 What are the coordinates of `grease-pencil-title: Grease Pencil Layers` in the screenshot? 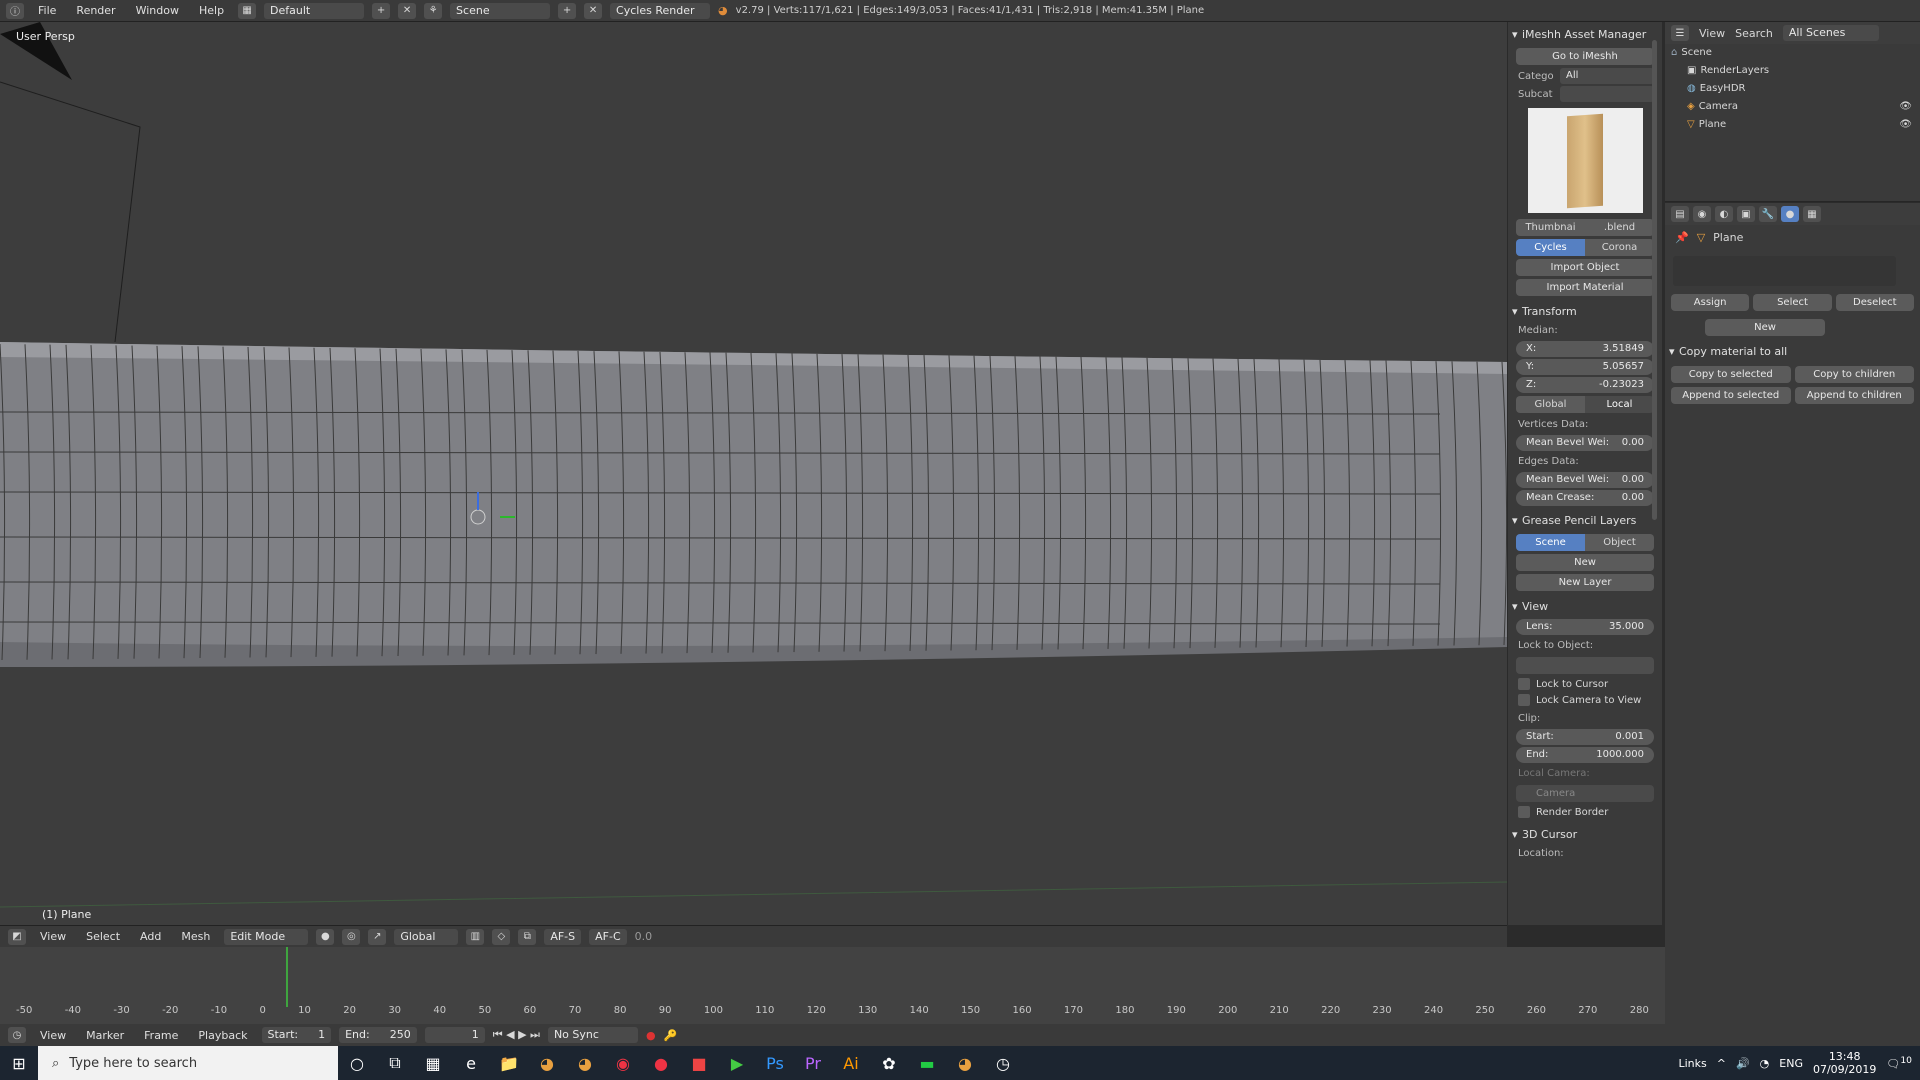 It's located at (1585, 519).